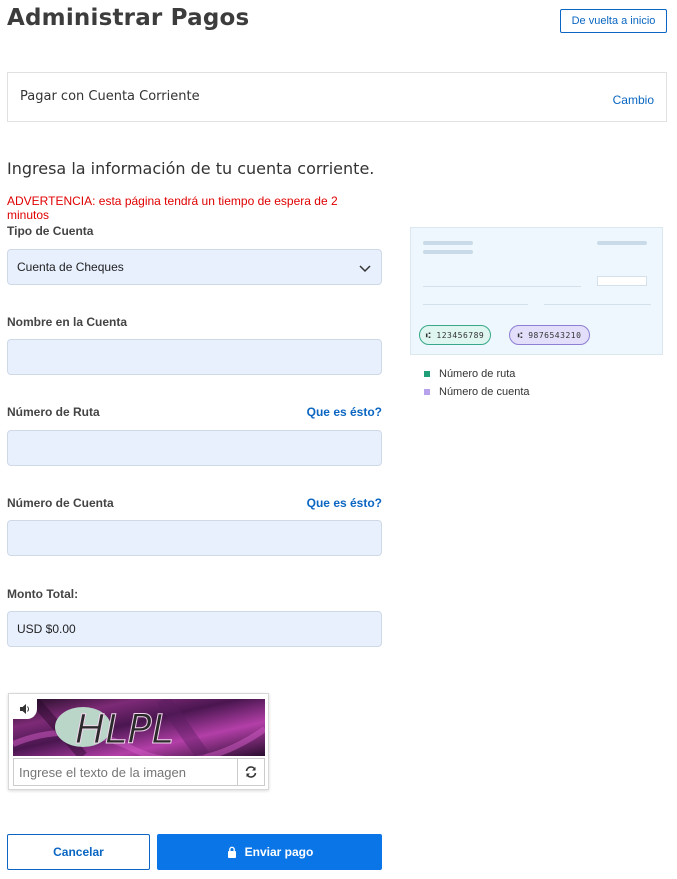 The image size is (677, 879). Describe the element at coordinates (194, 629) in the screenshot. I see `total-amount-field: USD $0.00` at that location.